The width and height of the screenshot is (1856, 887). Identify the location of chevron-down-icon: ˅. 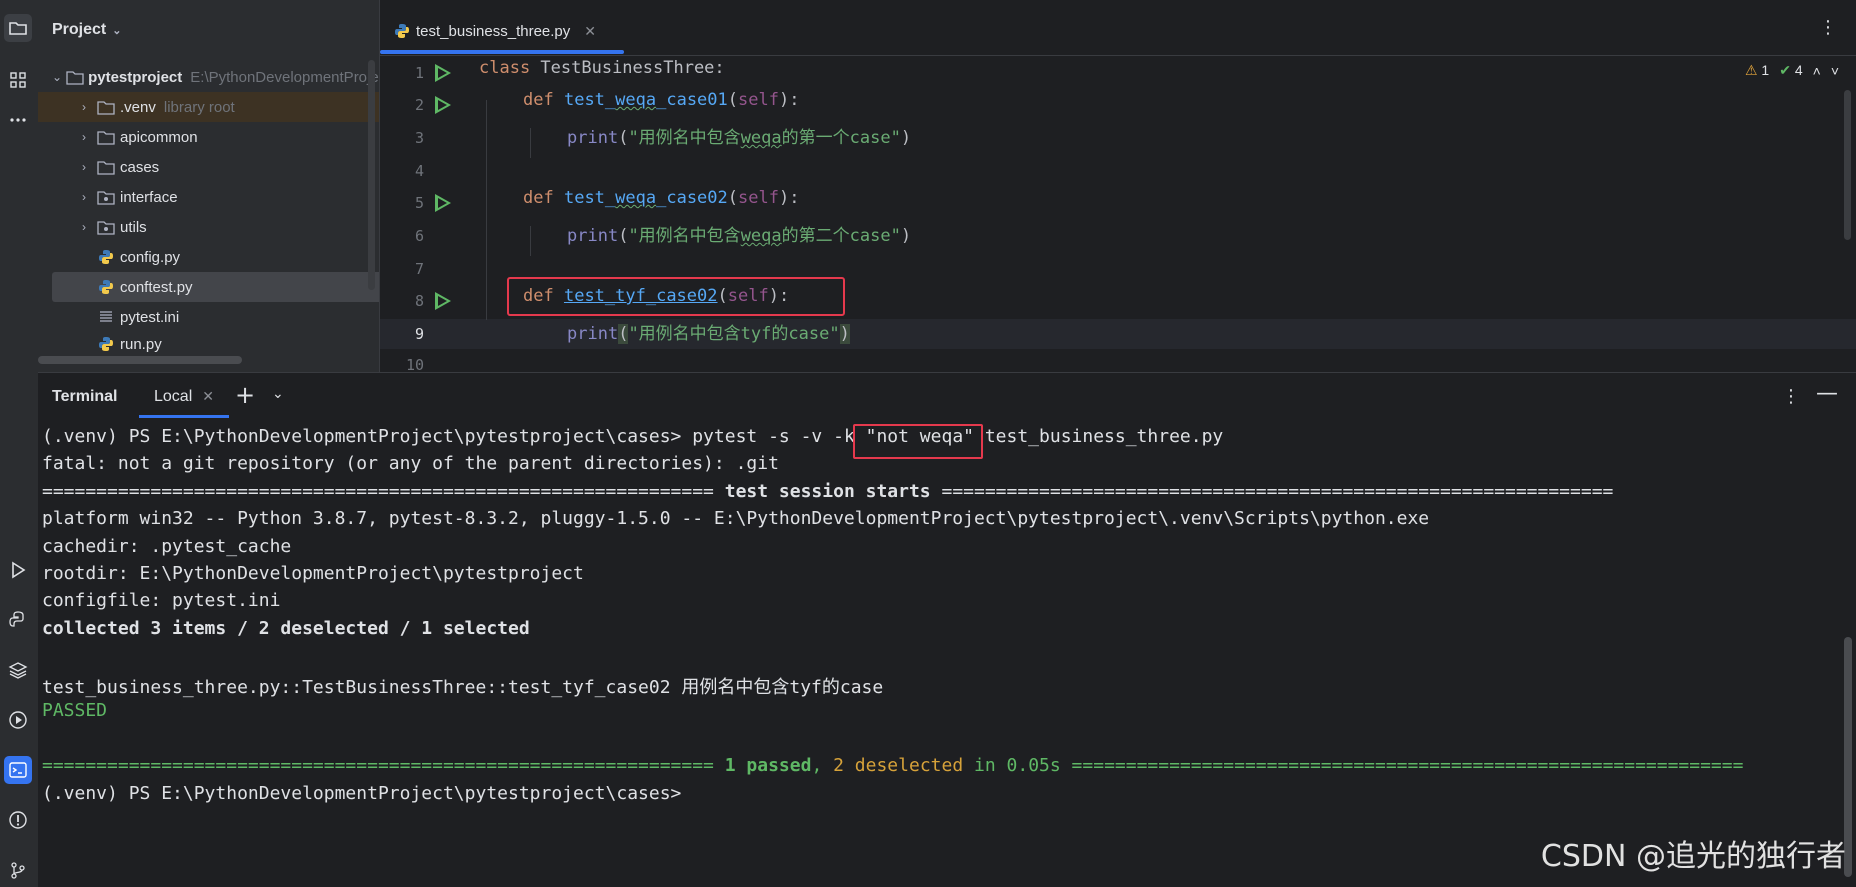
(1835, 71).